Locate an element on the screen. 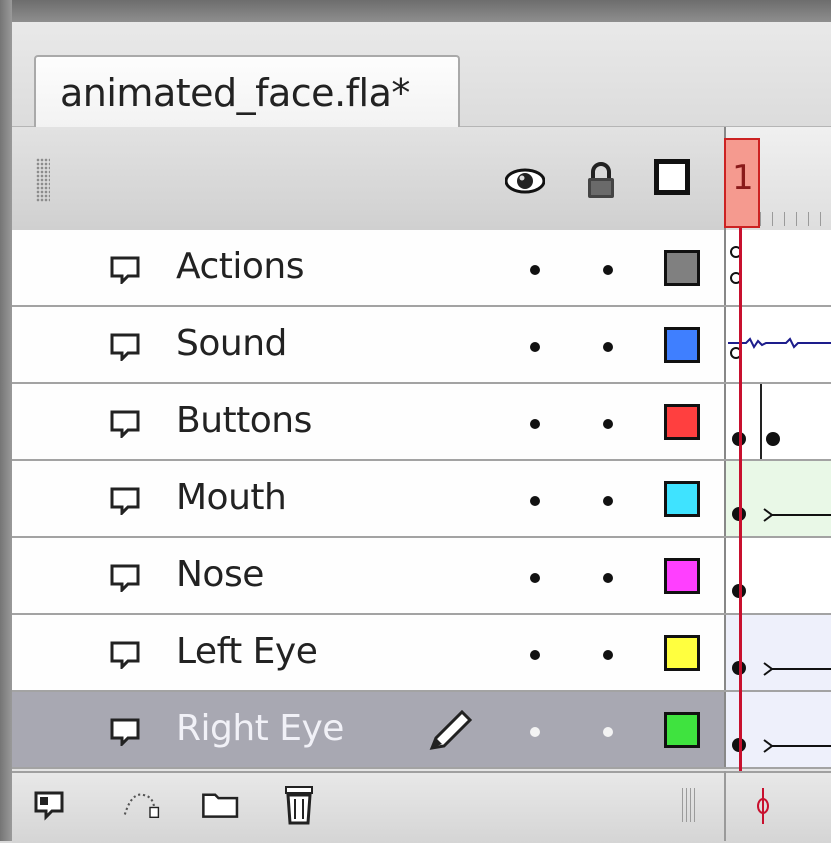  layer-row-left-eye: Left Eye is located at coordinates (421, 653).